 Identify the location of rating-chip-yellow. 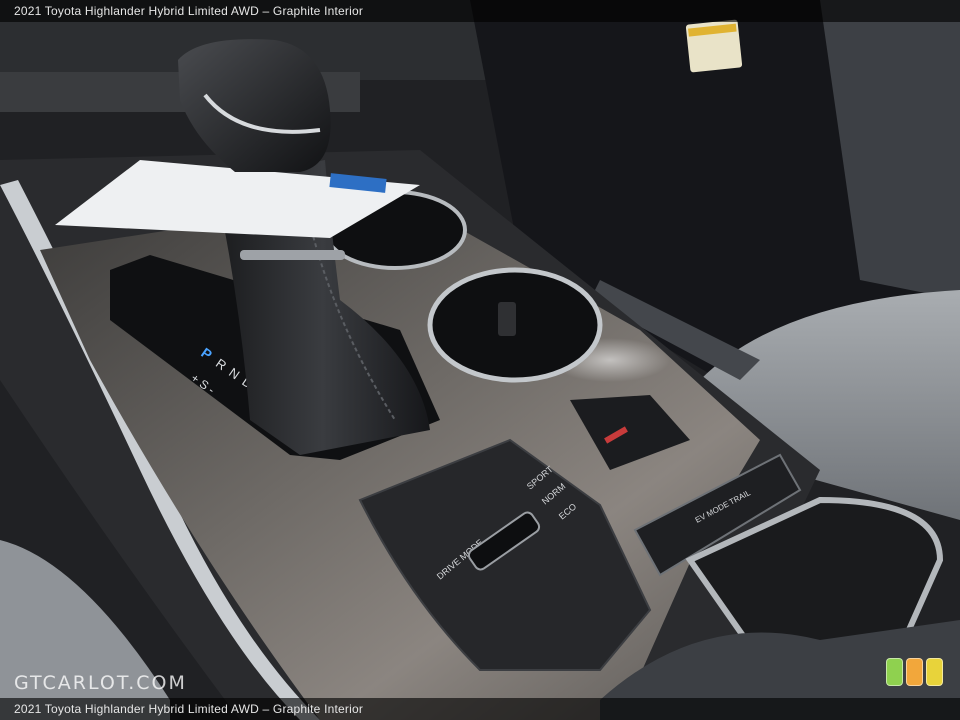
(934, 672).